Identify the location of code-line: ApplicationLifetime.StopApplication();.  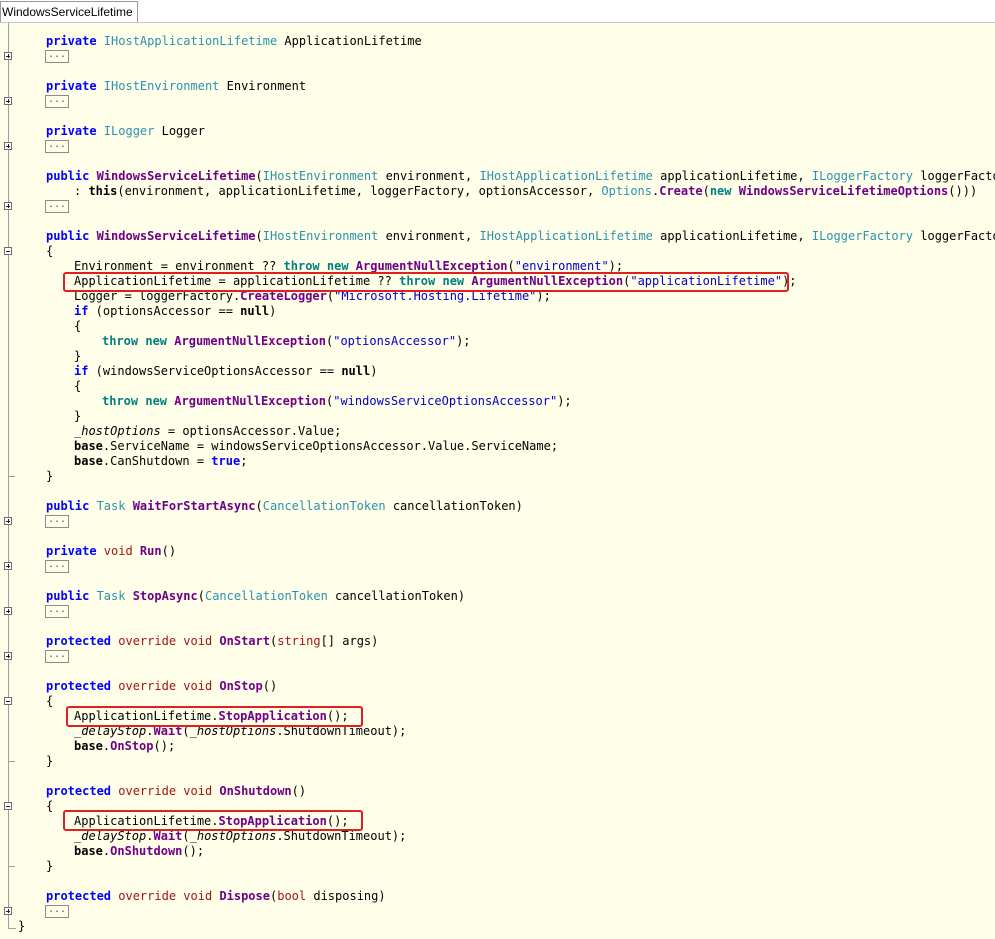
(497, 716).